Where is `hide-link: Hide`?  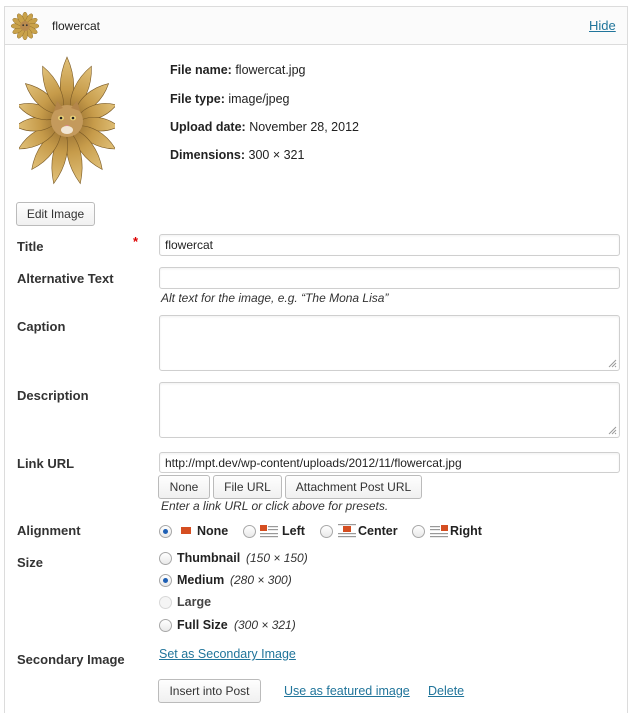 hide-link: Hide is located at coordinates (602, 25).